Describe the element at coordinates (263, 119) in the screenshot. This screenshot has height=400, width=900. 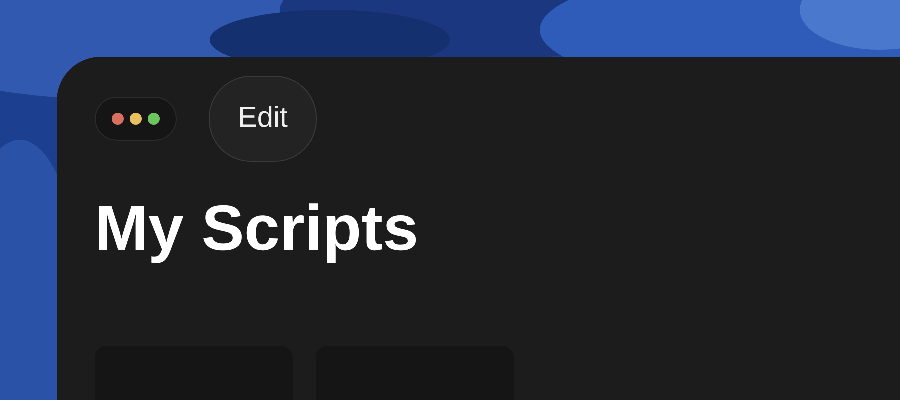
I see `edit-button: Edit` at that location.